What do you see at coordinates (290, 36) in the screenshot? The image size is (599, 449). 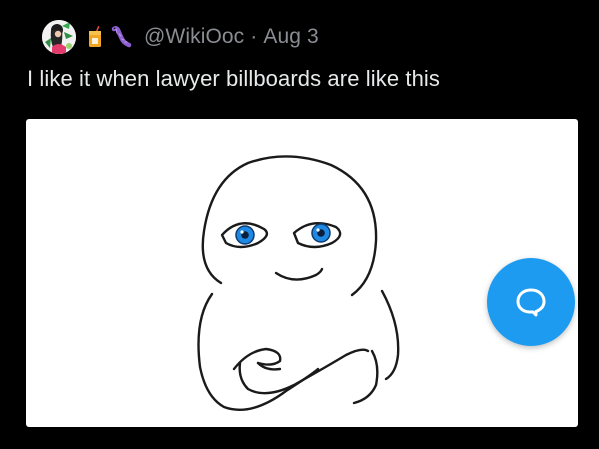 I see `post-date: Aug 3` at bounding box center [290, 36].